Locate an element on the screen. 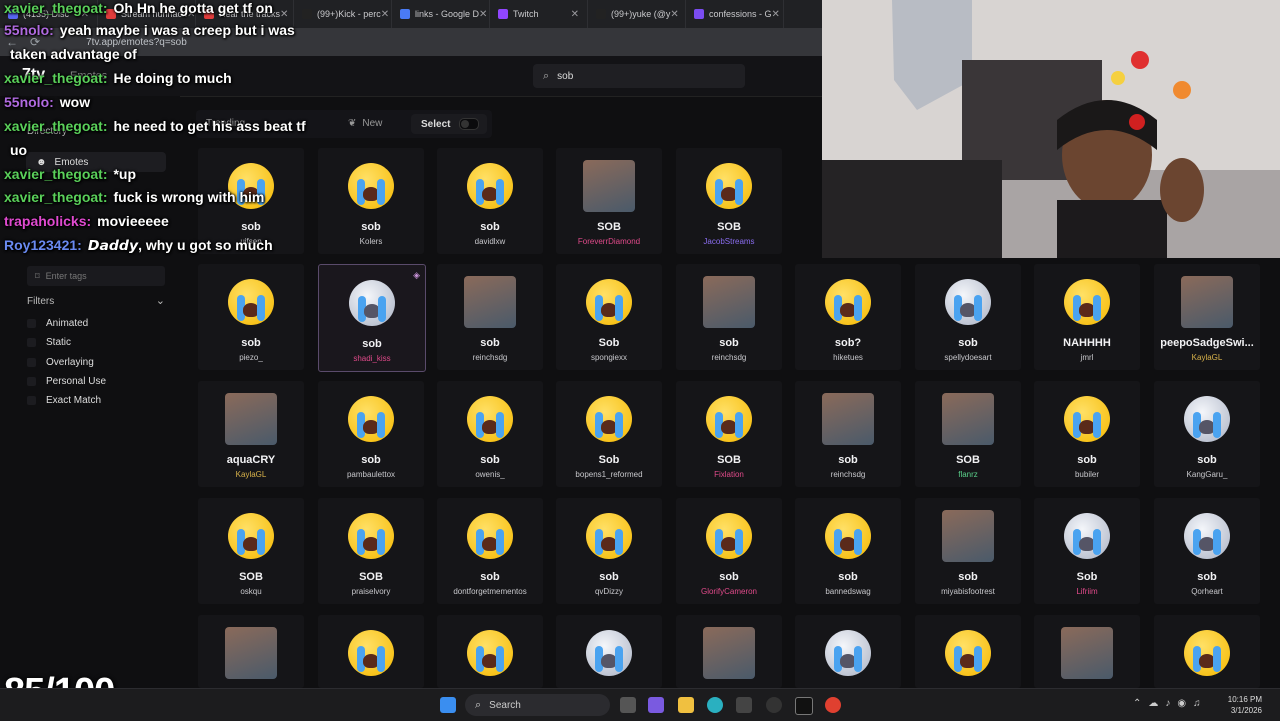 This screenshot has height=721, width=1280. emote-owner: JacobStreams is located at coordinates (729, 241).